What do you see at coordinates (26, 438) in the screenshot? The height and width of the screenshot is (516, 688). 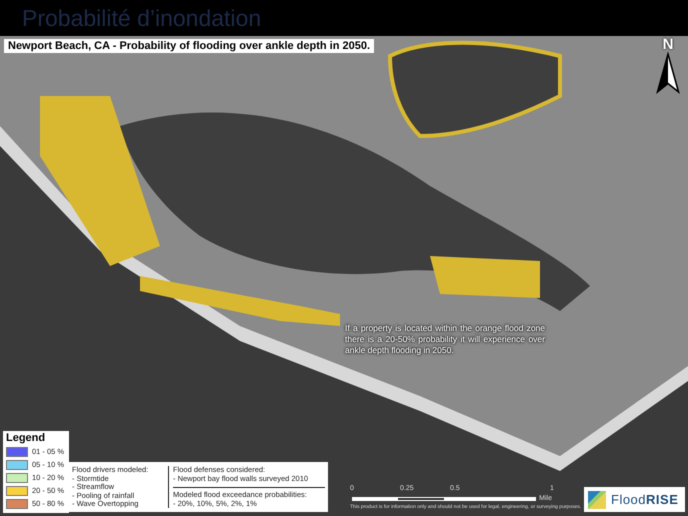 I see `legend-title: Legend` at bounding box center [26, 438].